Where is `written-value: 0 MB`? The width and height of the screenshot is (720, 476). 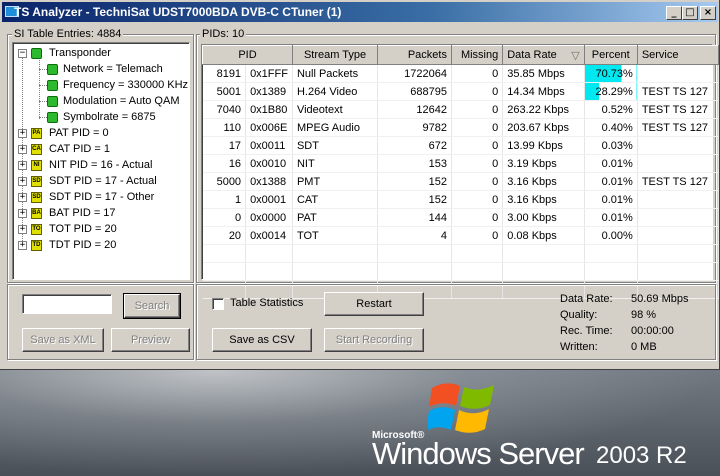 written-value: 0 MB is located at coordinates (644, 347).